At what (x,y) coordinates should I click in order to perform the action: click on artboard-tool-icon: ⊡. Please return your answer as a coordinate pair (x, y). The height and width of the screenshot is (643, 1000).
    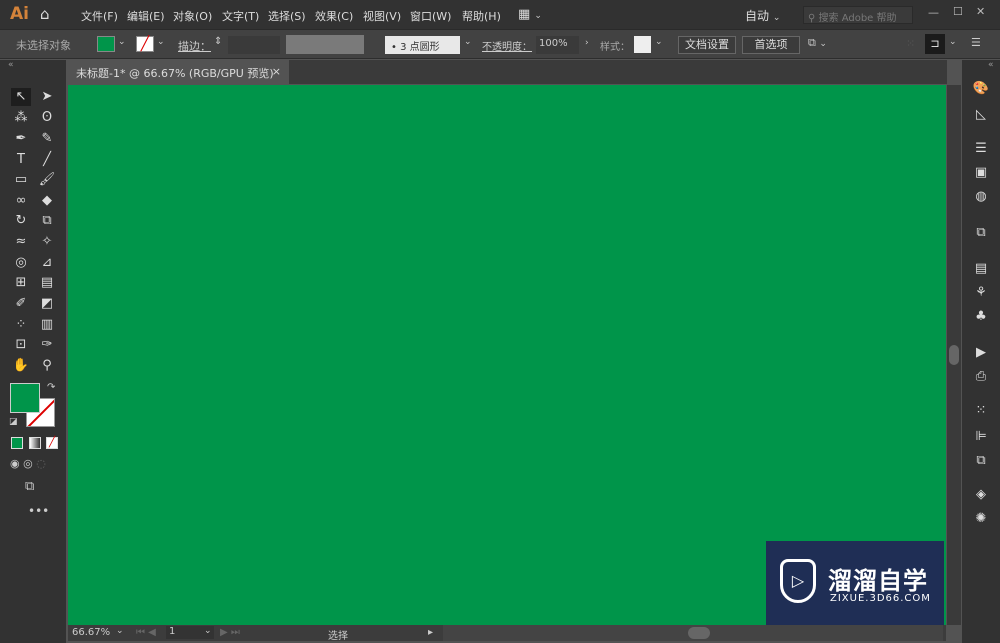
    Looking at the image, I should click on (21, 345).